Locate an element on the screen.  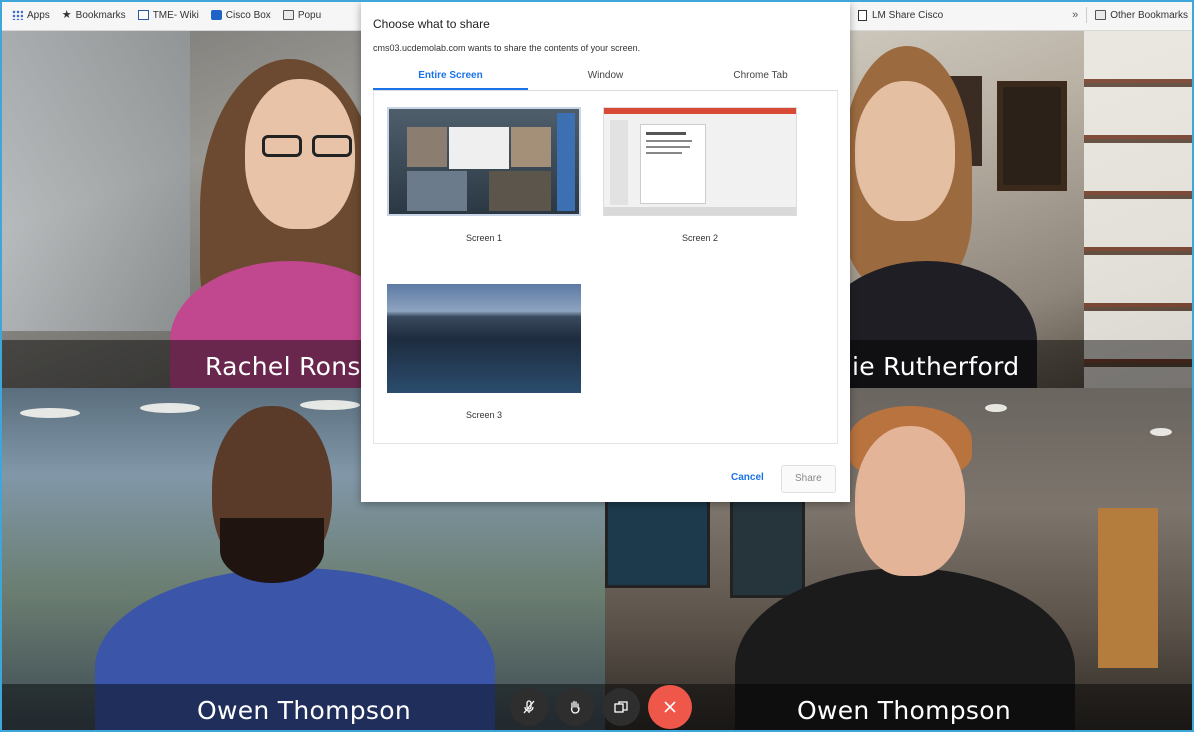
raise-hand-icon is located at coordinates (575, 707).